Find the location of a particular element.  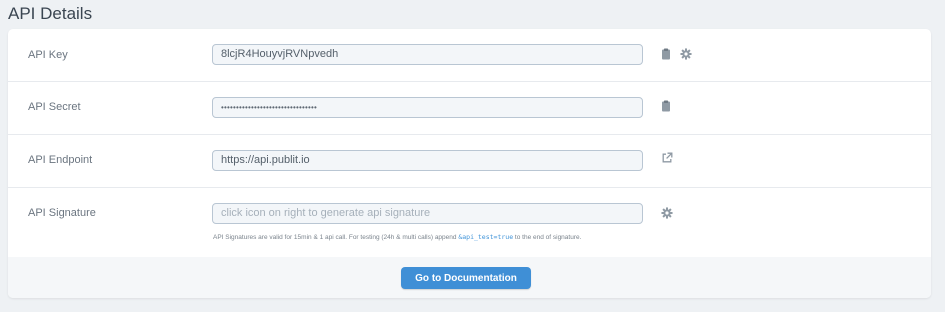

api-test-param-code: &api_test=true is located at coordinates (486, 237).